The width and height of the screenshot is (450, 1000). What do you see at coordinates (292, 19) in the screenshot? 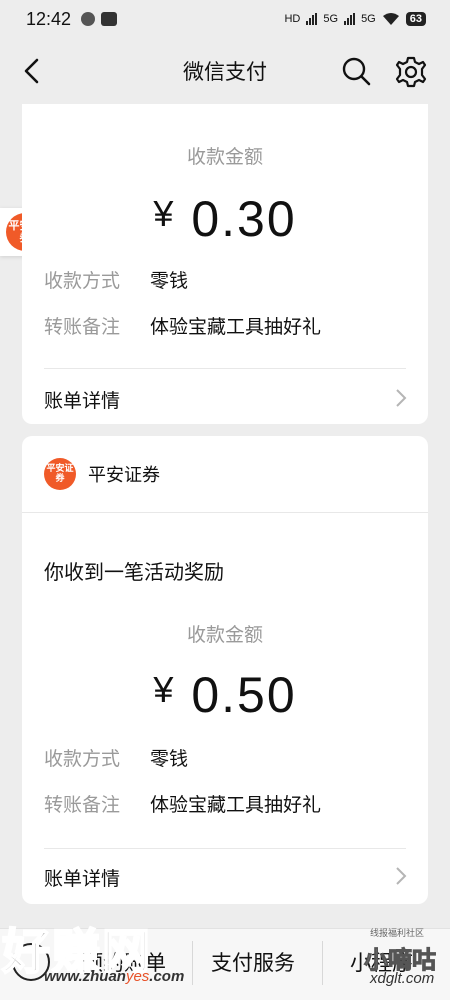
I see `hd-indicator: HD` at bounding box center [292, 19].